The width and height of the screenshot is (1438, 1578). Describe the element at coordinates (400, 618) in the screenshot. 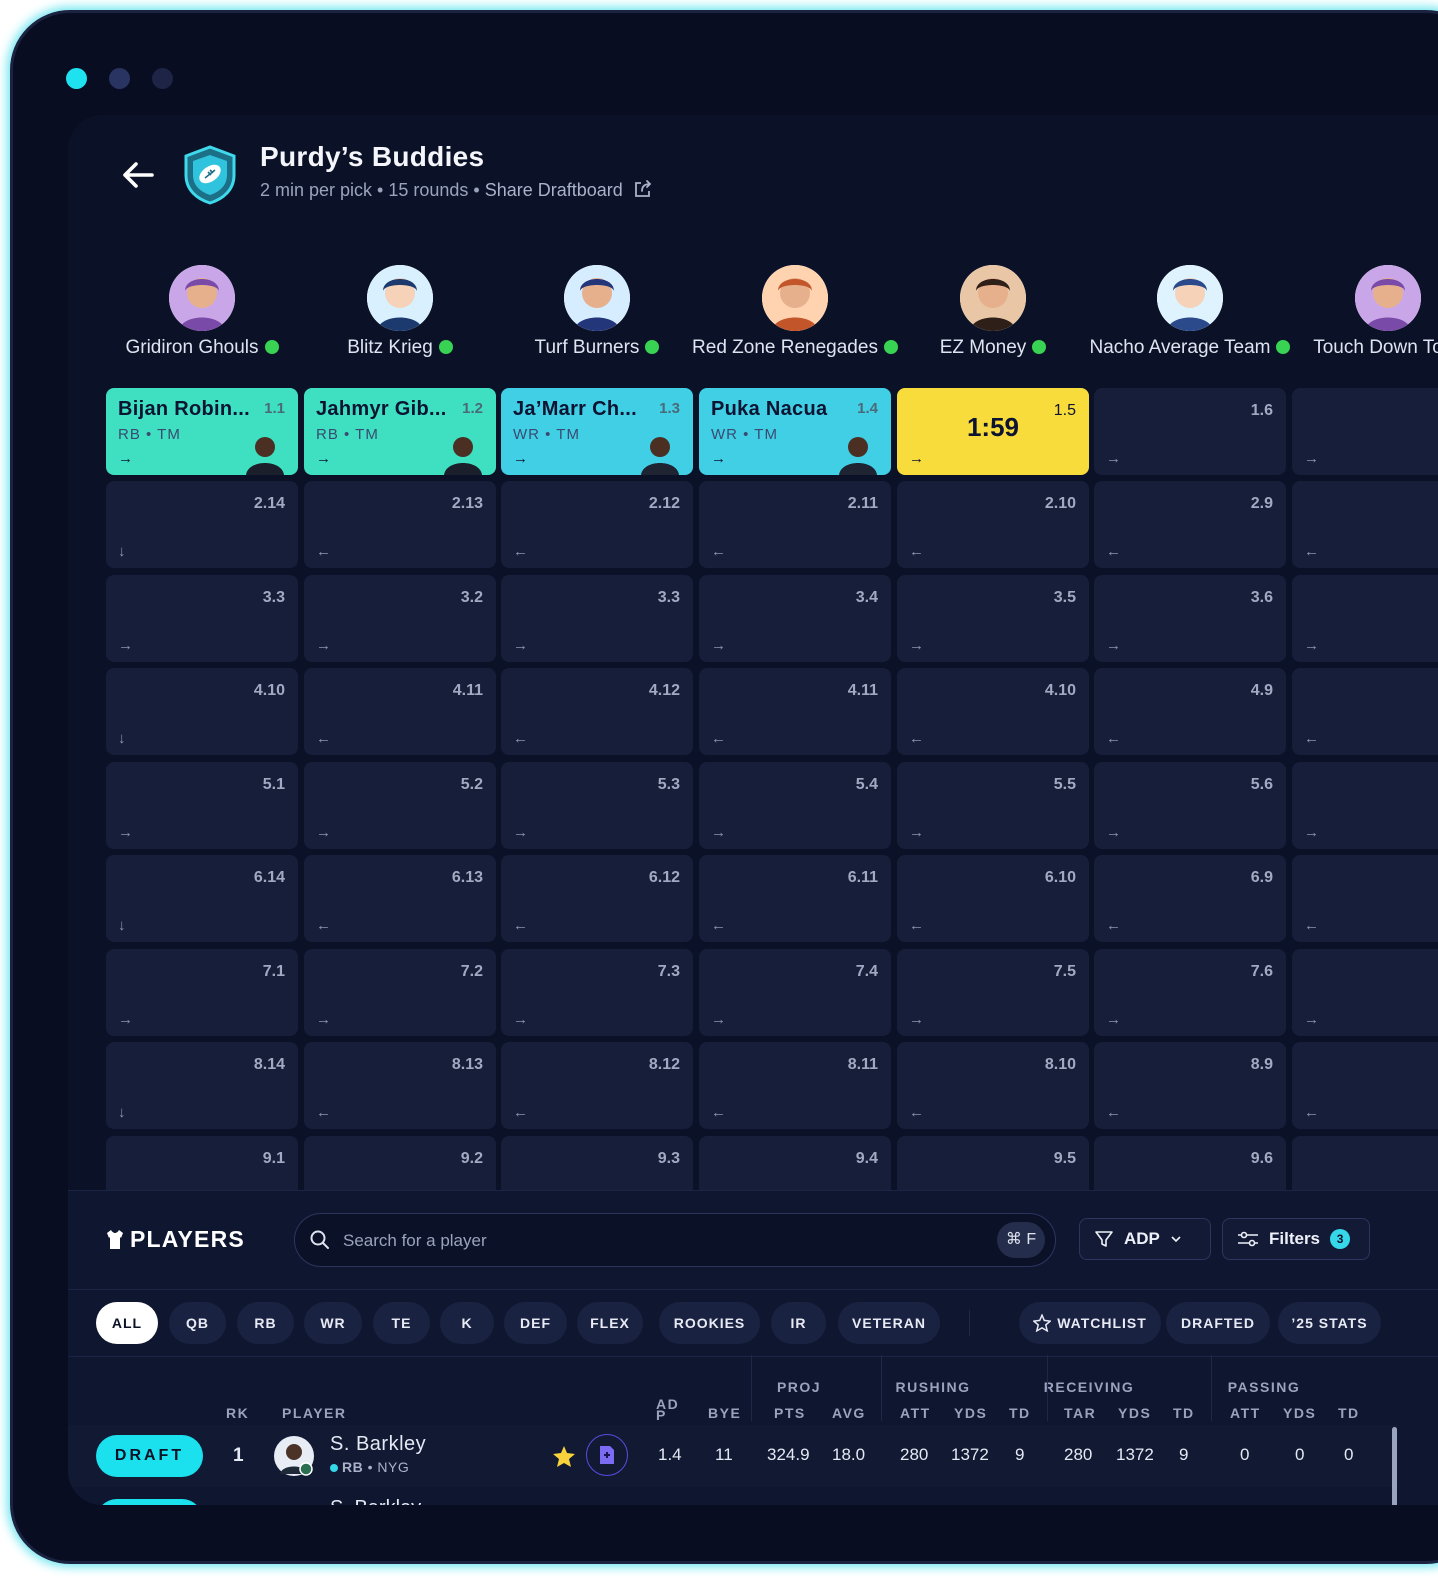

I see `empty-pick-slot: 3.2 →` at that location.